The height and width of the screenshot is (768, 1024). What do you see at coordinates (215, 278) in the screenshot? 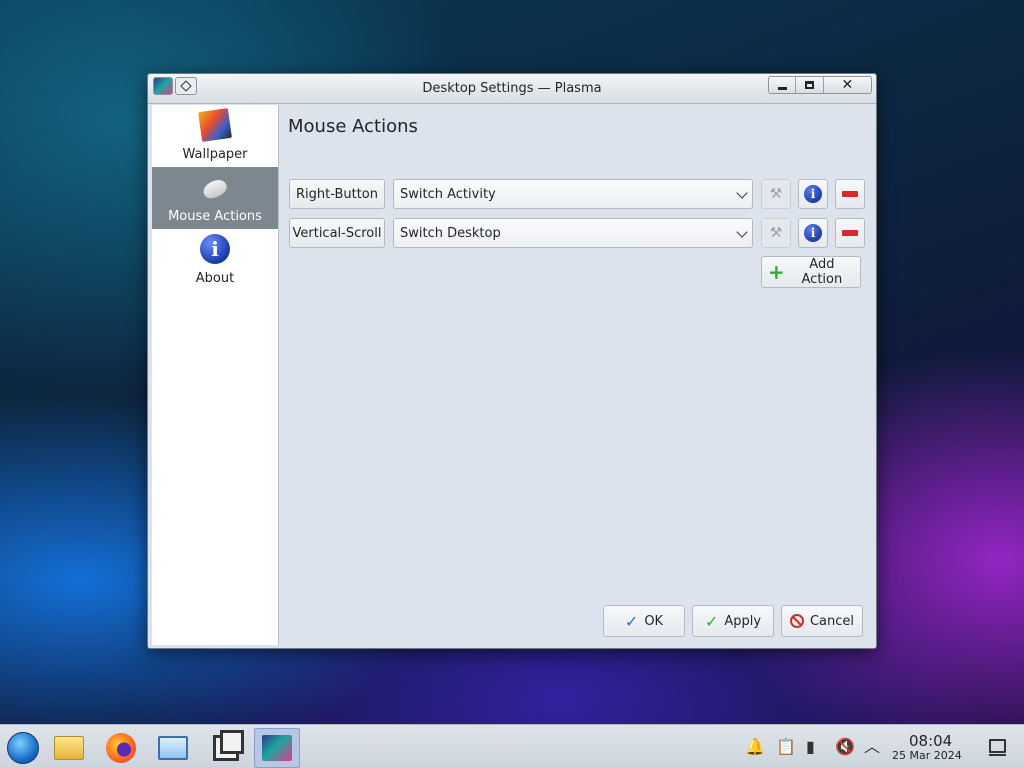
I see `sidebar-item-label: About` at bounding box center [215, 278].